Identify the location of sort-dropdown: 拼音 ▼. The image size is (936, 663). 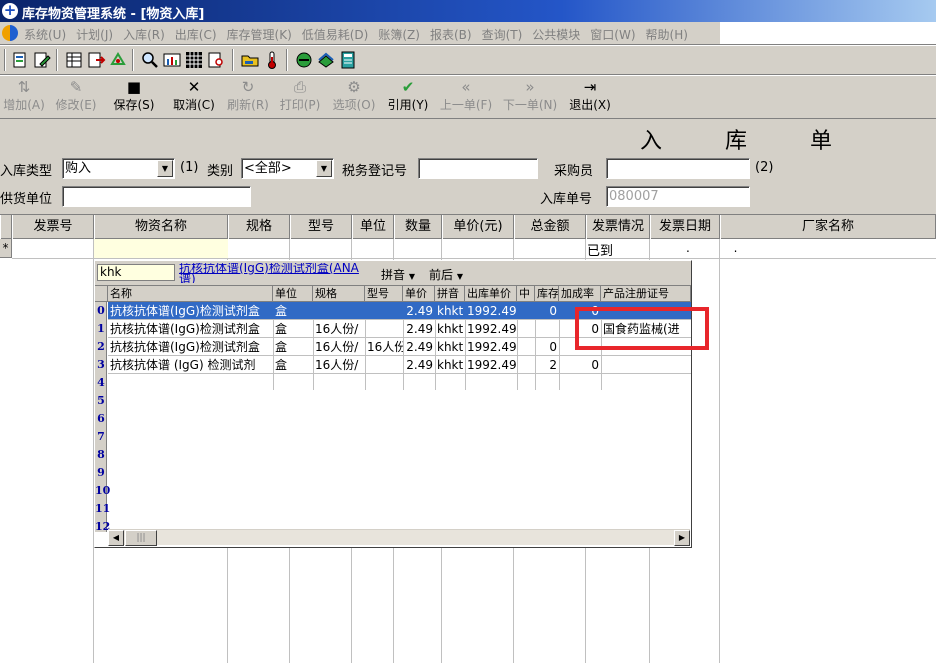
(398, 274).